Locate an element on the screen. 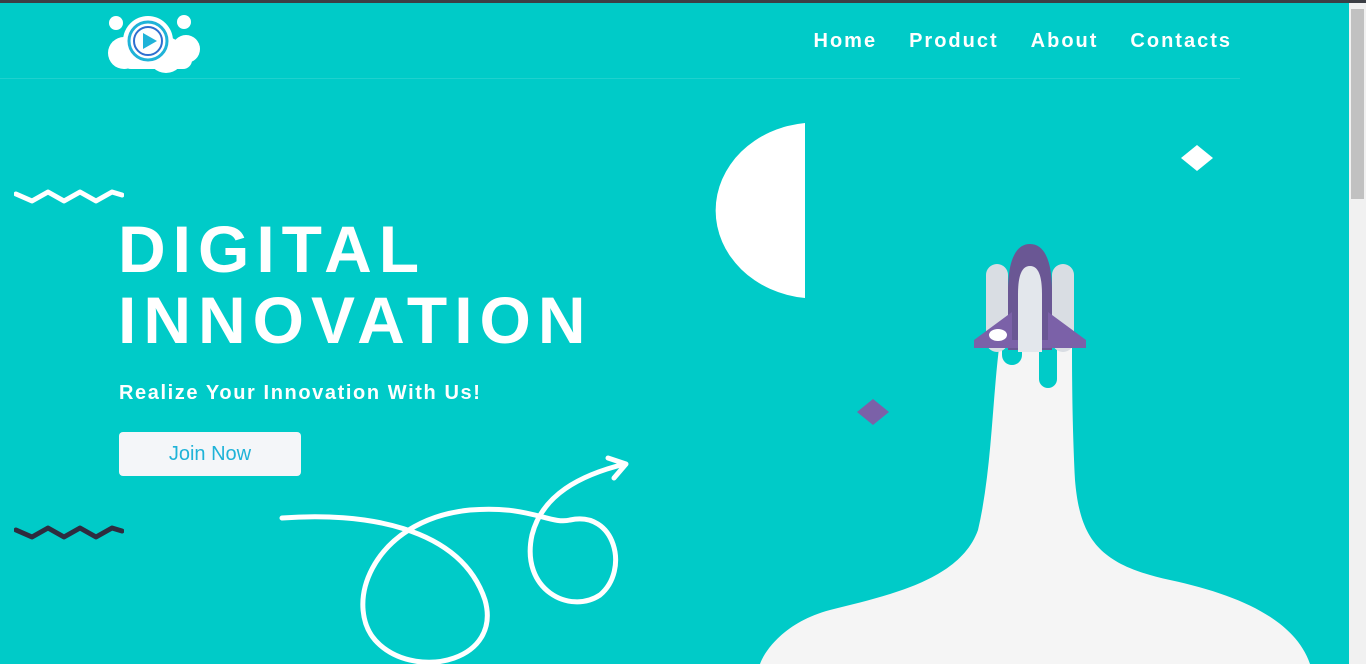  nav-contacts: Contacts is located at coordinates (1181, 41).